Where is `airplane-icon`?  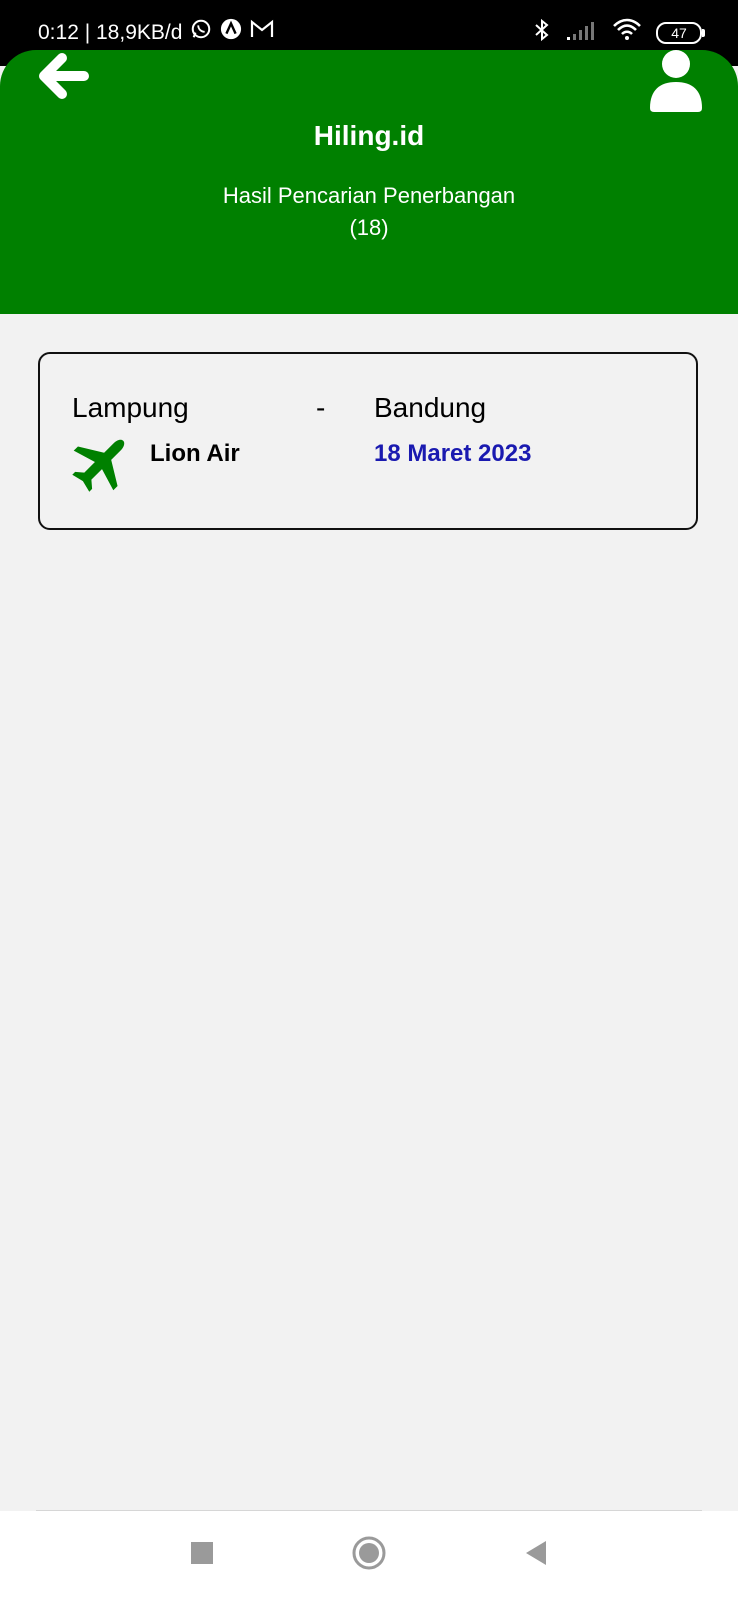
airplane-icon is located at coordinates (98, 465).